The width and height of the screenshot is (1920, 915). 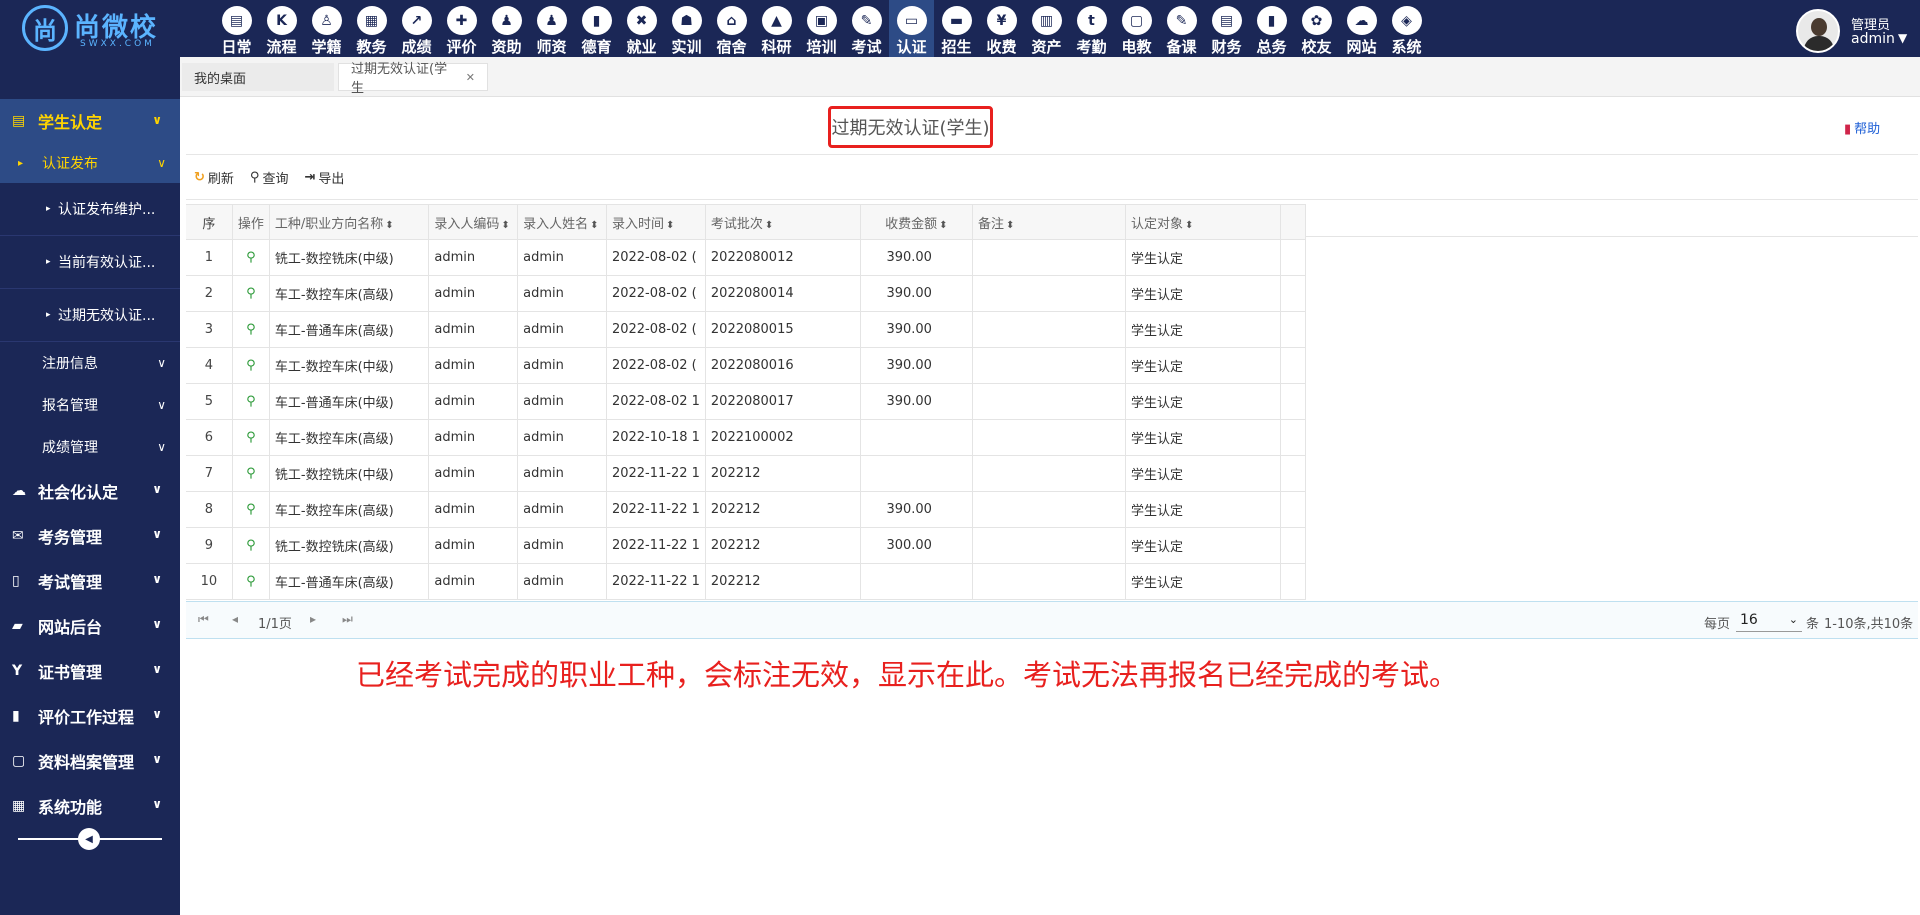 What do you see at coordinates (90, 535) in the screenshot?
I see `sidebar-group-1: ✉ 考务管理 ∨` at bounding box center [90, 535].